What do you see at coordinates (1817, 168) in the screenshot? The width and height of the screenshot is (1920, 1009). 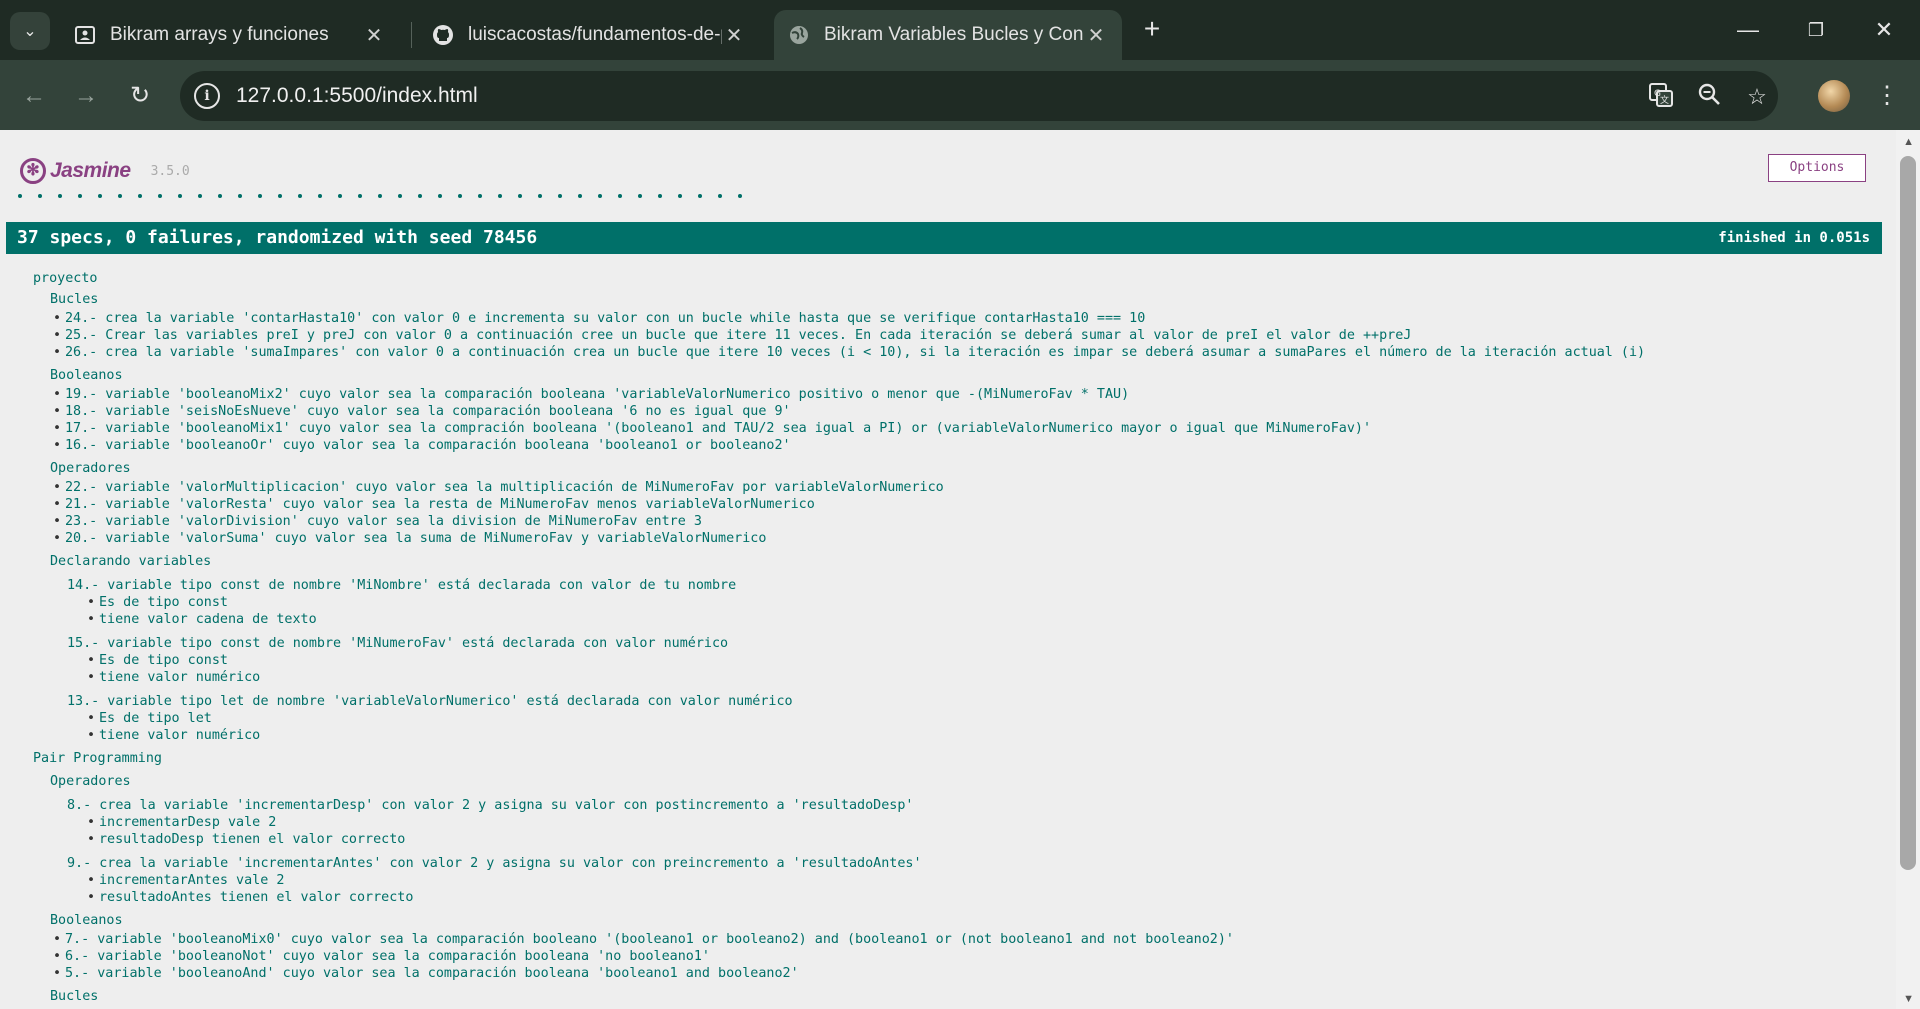 I see `options-button: Options` at bounding box center [1817, 168].